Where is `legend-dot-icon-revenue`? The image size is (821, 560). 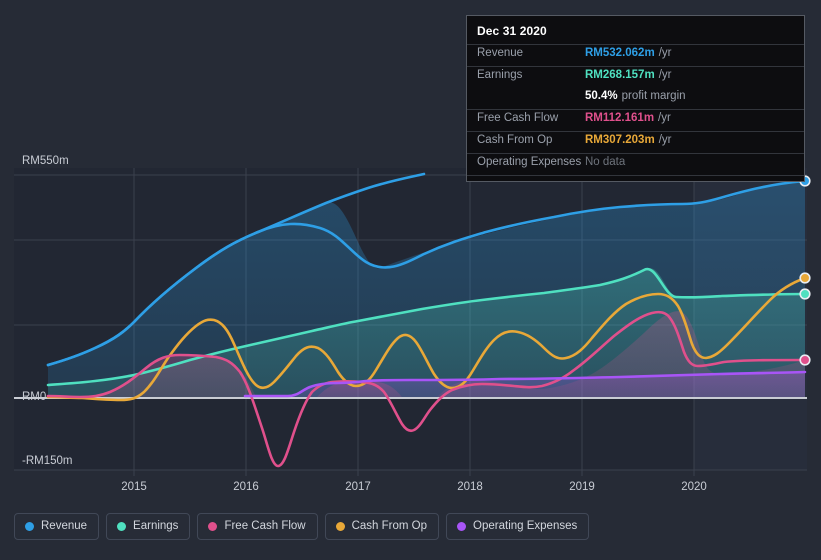
legend-dot-icon-revenue is located at coordinates (29, 526).